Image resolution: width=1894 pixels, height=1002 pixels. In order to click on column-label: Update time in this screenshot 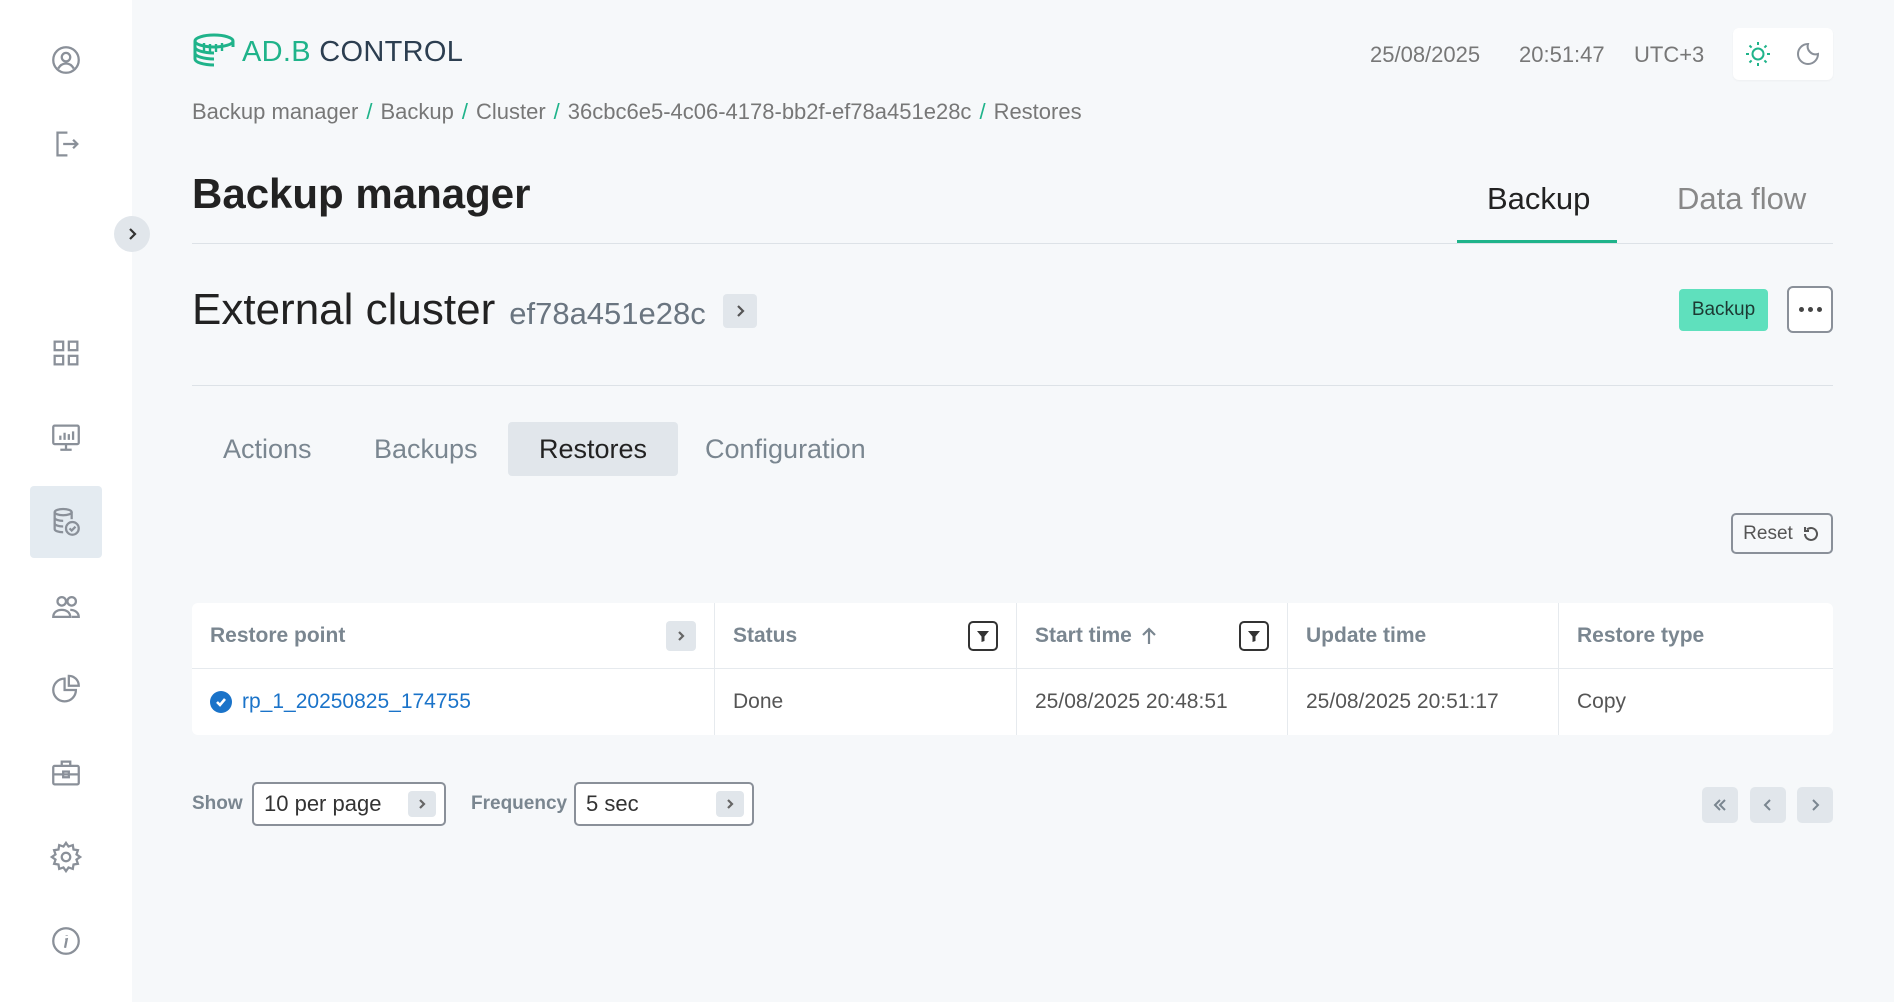, I will do `click(1366, 635)`.